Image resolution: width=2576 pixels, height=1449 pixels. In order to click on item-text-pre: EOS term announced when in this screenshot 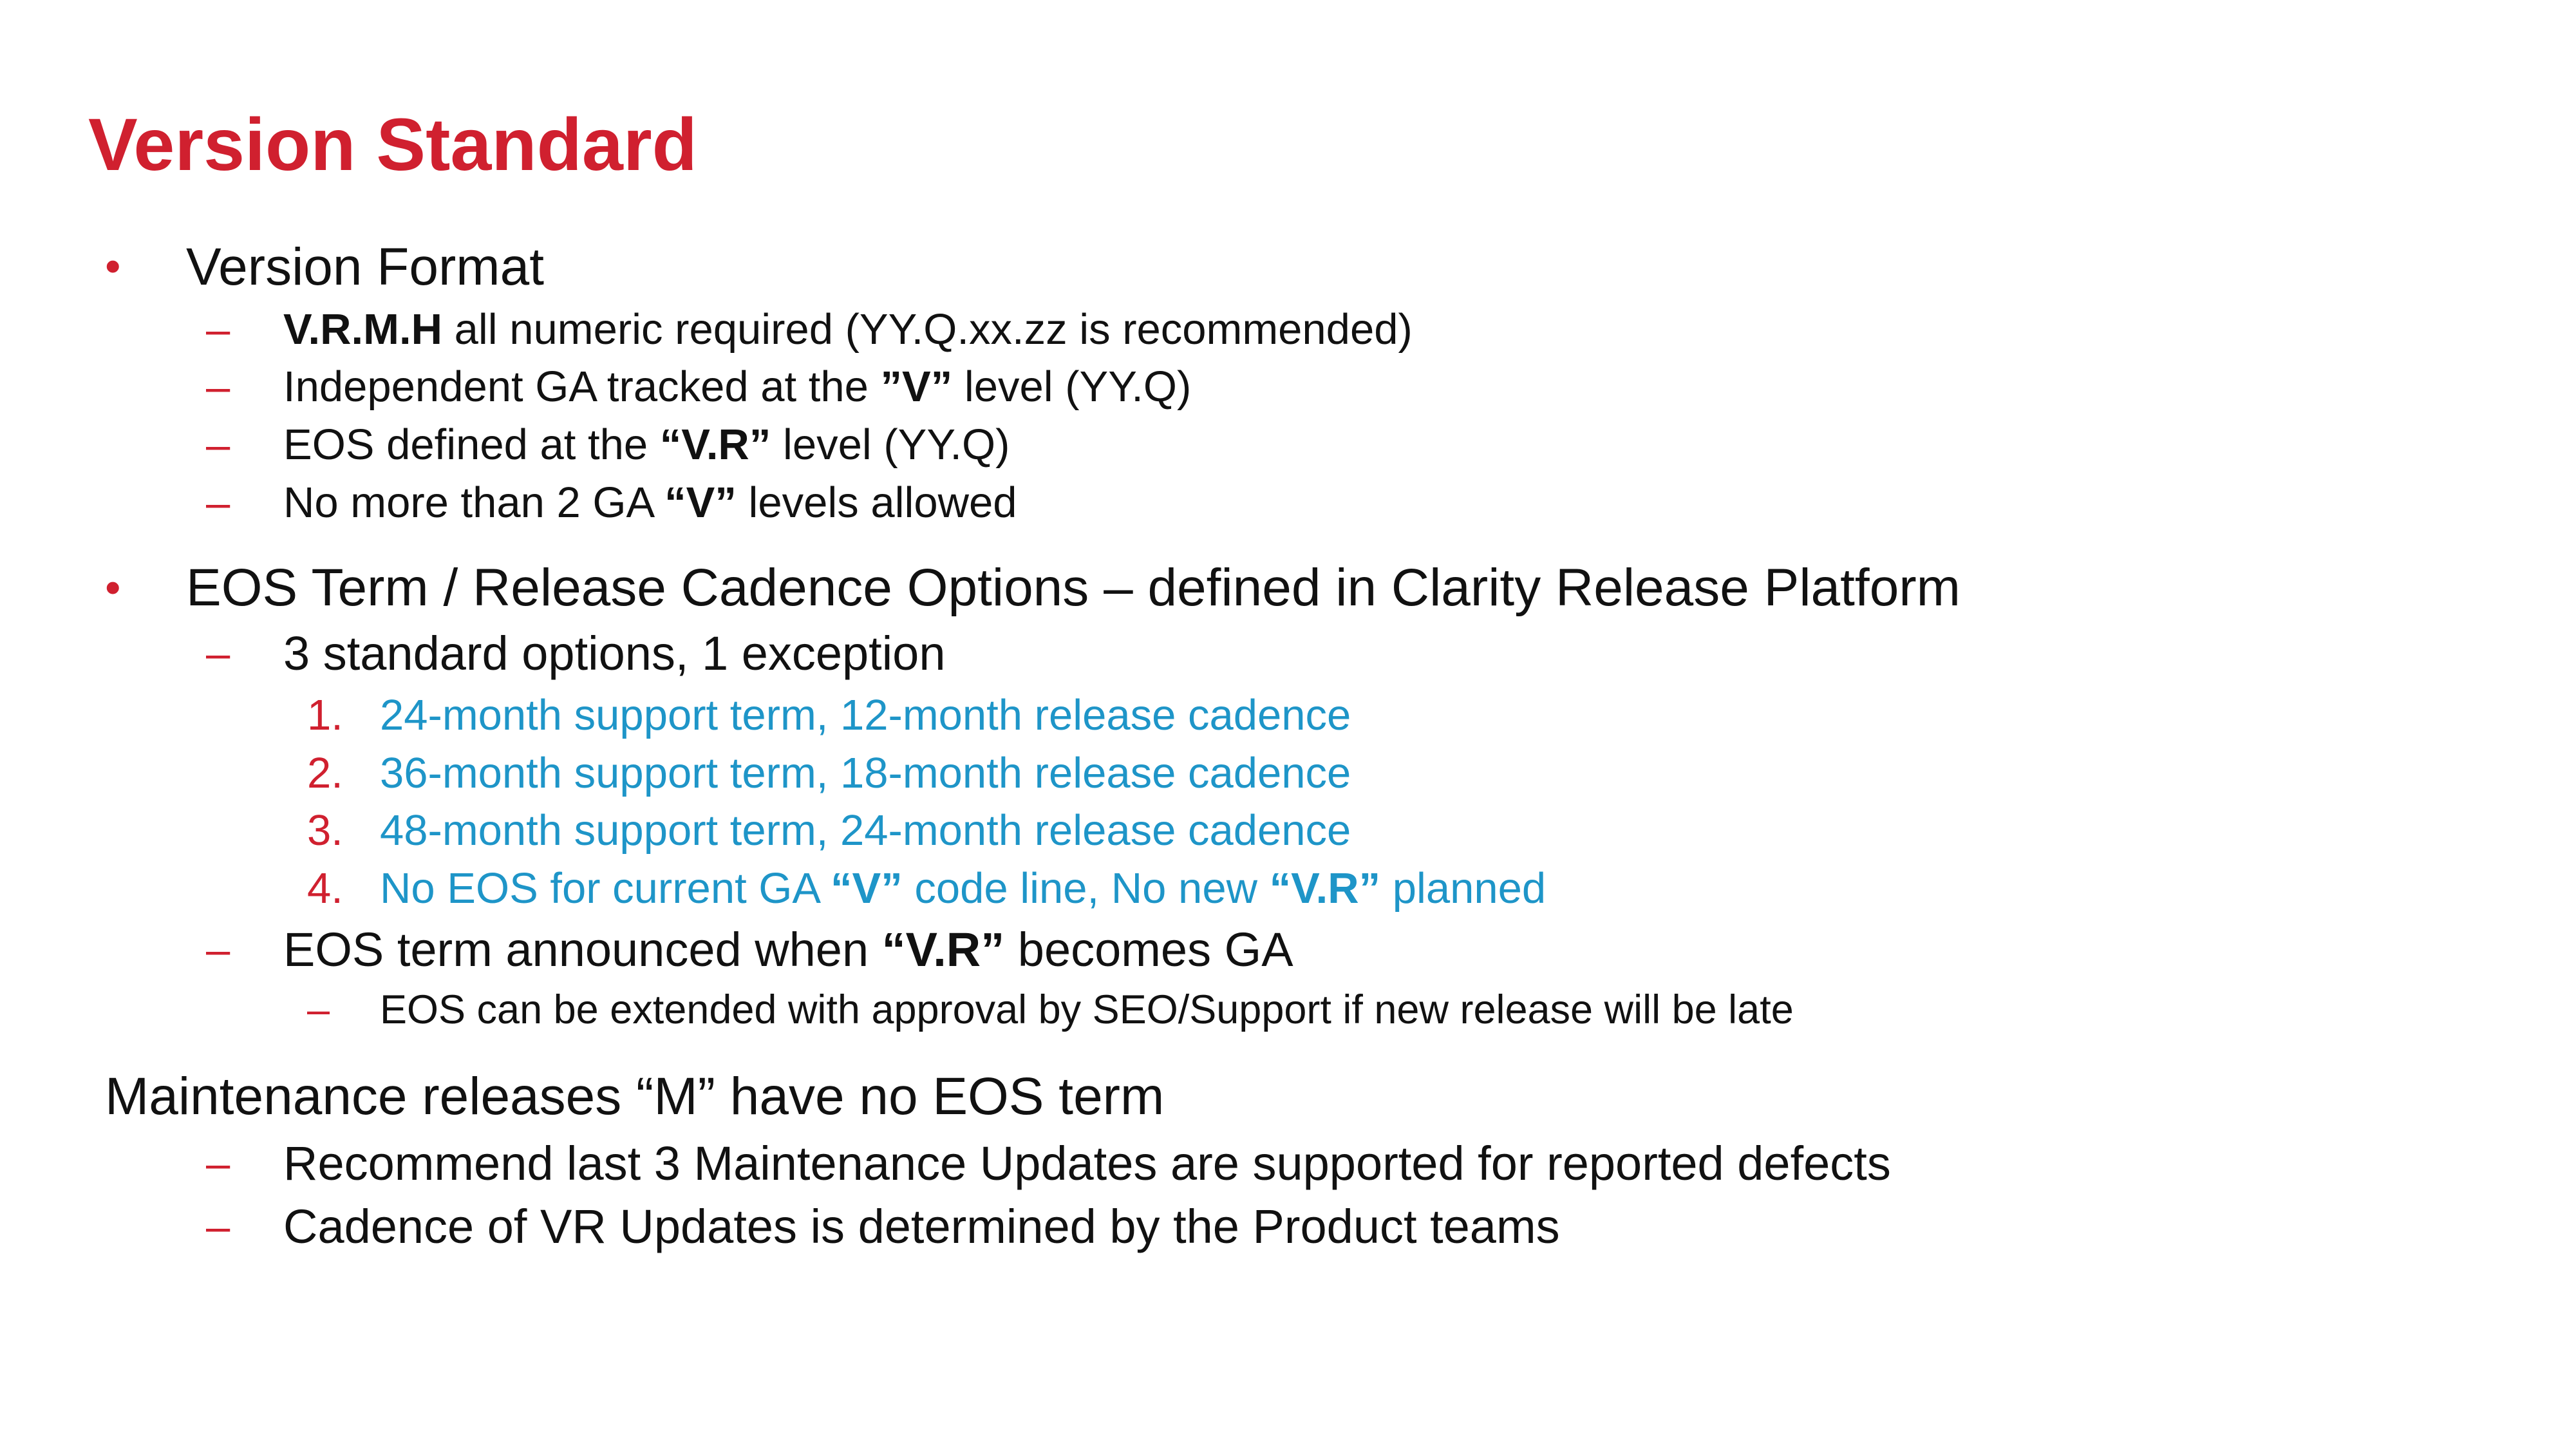, I will do `click(582, 949)`.